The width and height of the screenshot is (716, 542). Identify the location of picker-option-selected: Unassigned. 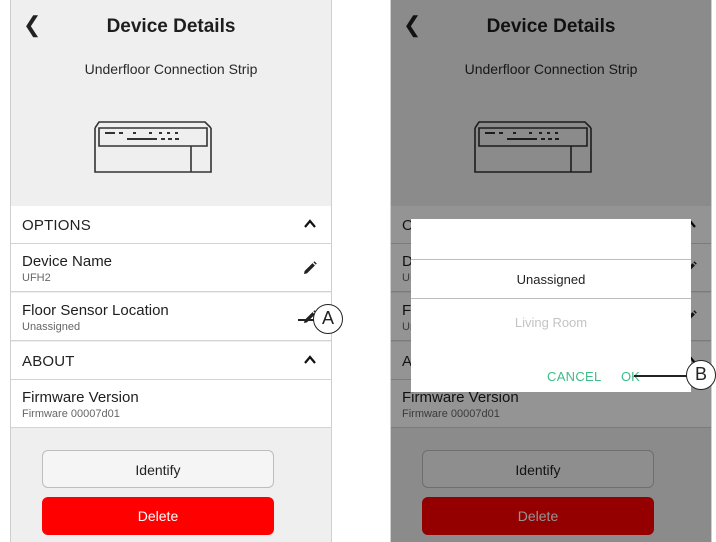
(551, 279).